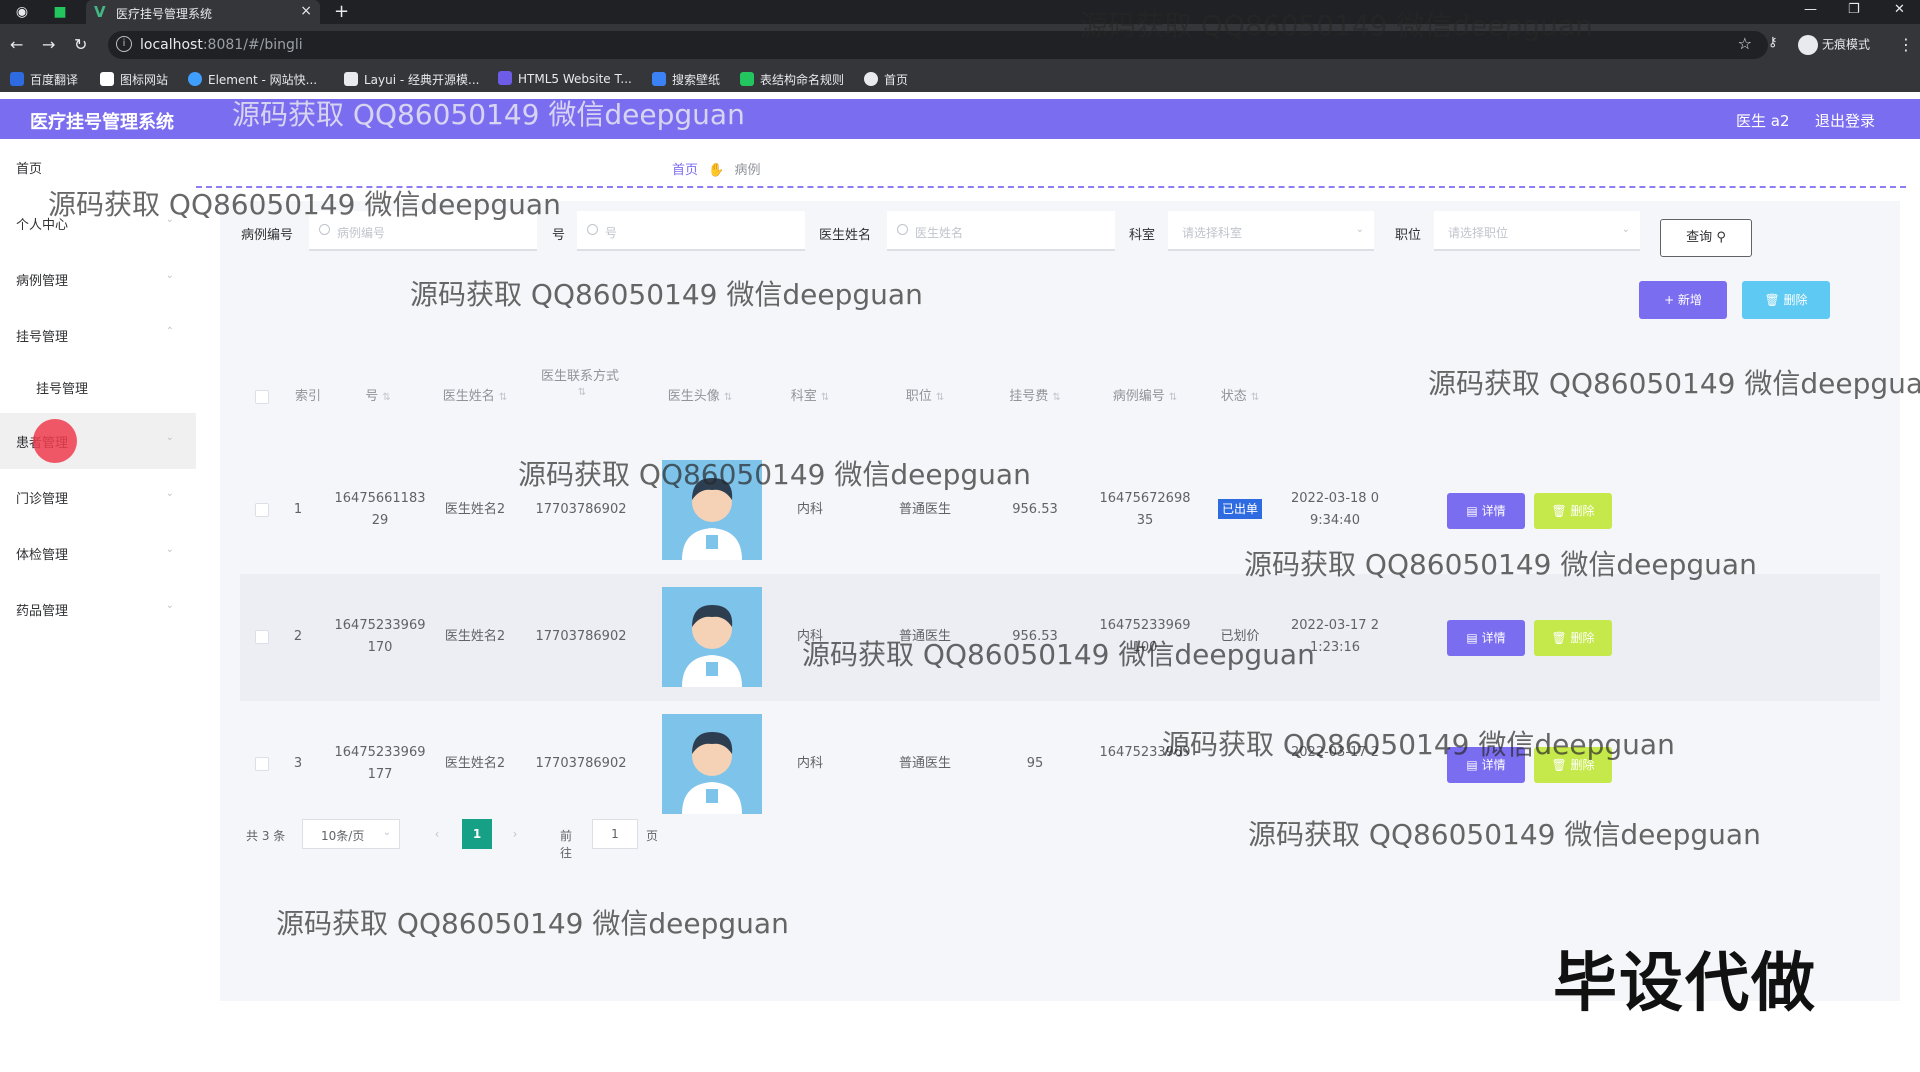 This screenshot has height=1072, width=1920. Describe the element at coordinates (1834, 45) in the screenshot. I see `incognito-indicator: 无痕模式` at that location.